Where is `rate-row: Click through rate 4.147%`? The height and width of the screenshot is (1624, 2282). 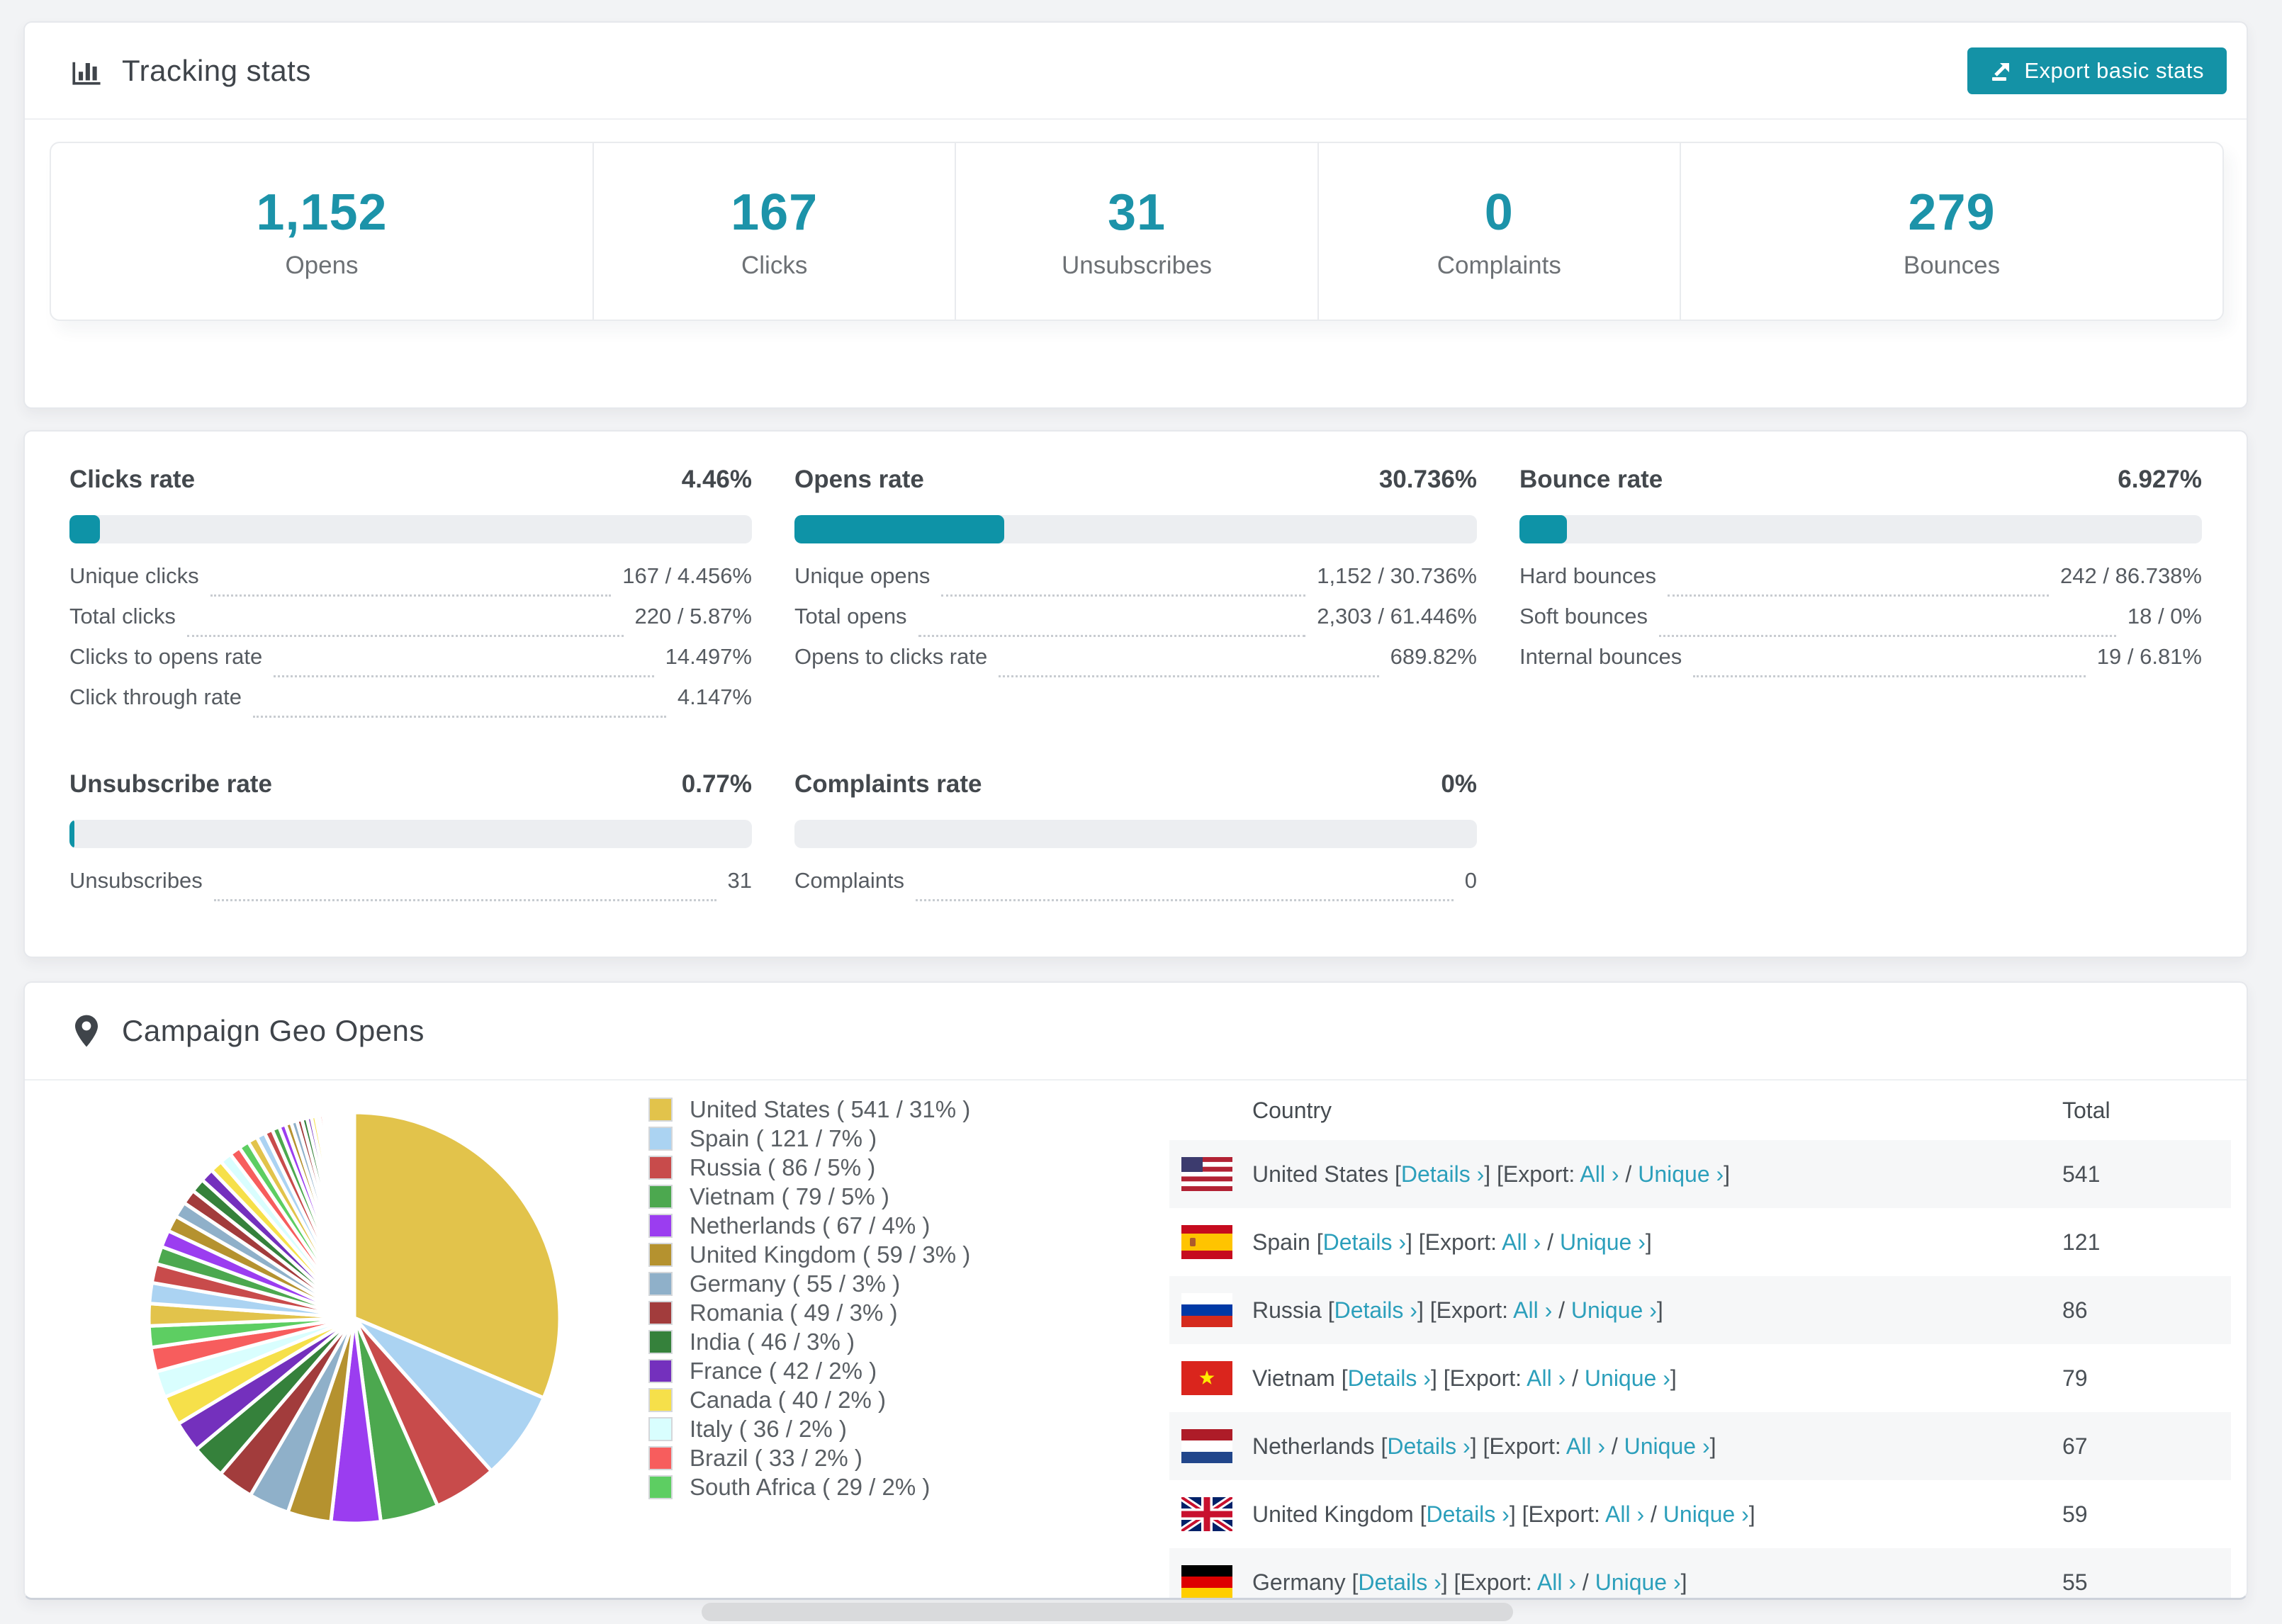 rate-row: Click through rate 4.147% is located at coordinates (410, 704).